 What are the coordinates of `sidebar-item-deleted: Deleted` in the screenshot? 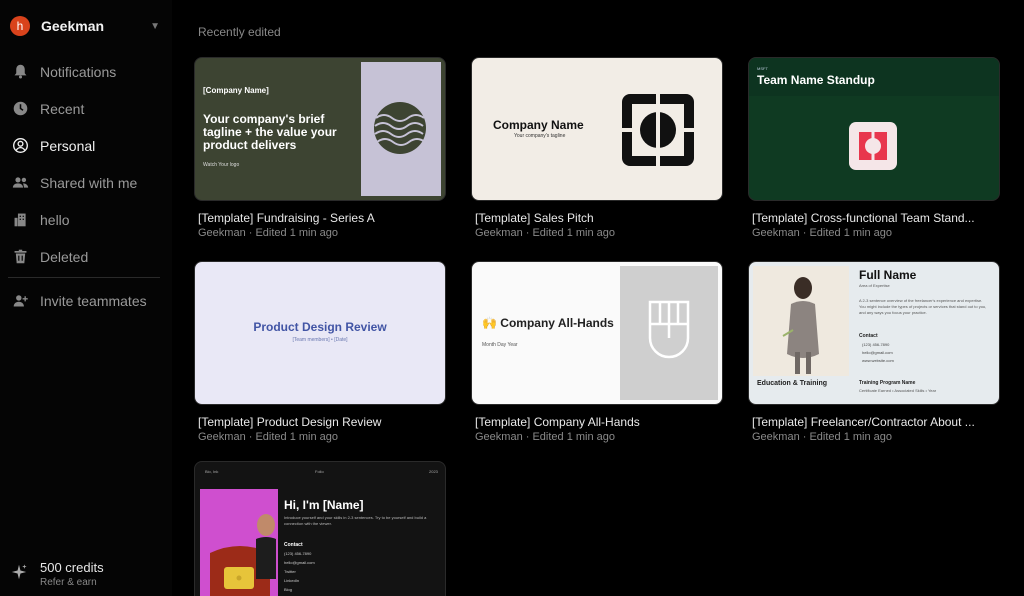 It's located at (86, 256).